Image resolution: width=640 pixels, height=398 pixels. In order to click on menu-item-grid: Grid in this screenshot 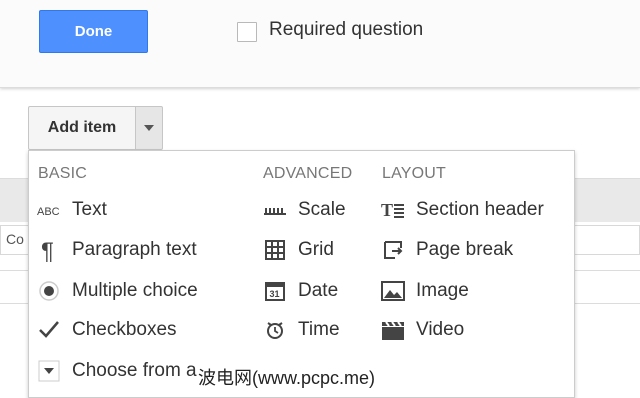, I will do `click(298, 250)`.